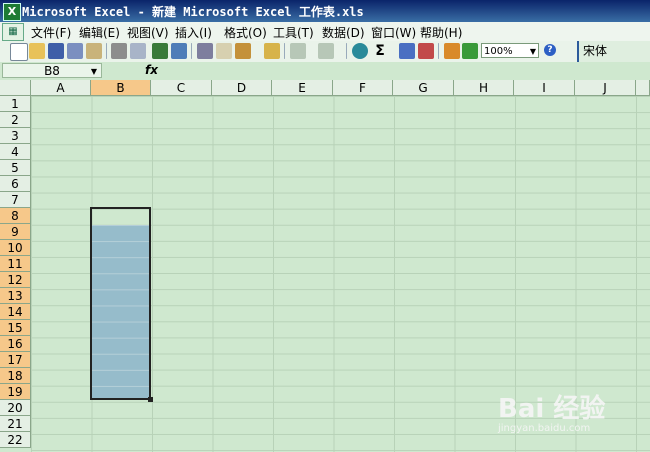 This screenshot has height=452, width=650. Describe the element at coordinates (298, 51) in the screenshot. I see `undo-icon` at that location.